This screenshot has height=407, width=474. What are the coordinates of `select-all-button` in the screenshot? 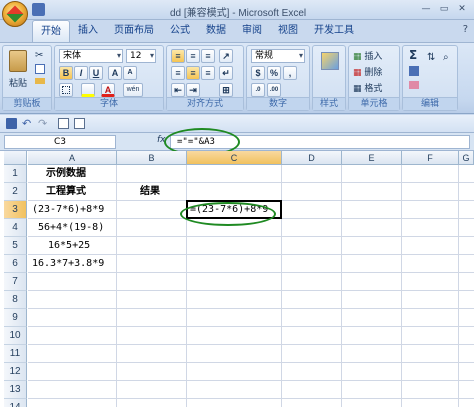 It's located at (15, 158).